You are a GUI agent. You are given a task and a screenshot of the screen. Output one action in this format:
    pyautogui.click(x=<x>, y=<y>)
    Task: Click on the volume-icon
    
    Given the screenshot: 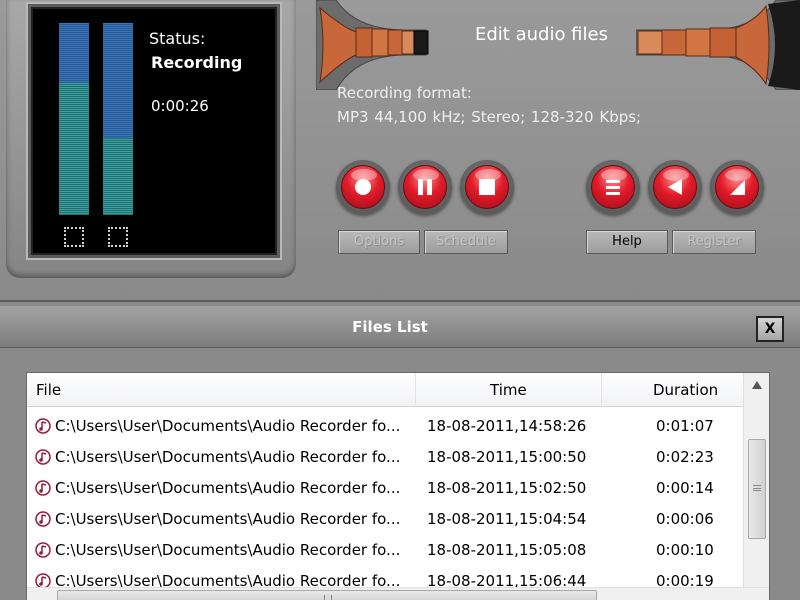 What is the action you would take?
    pyautogui.click(x=737, y=187)
    